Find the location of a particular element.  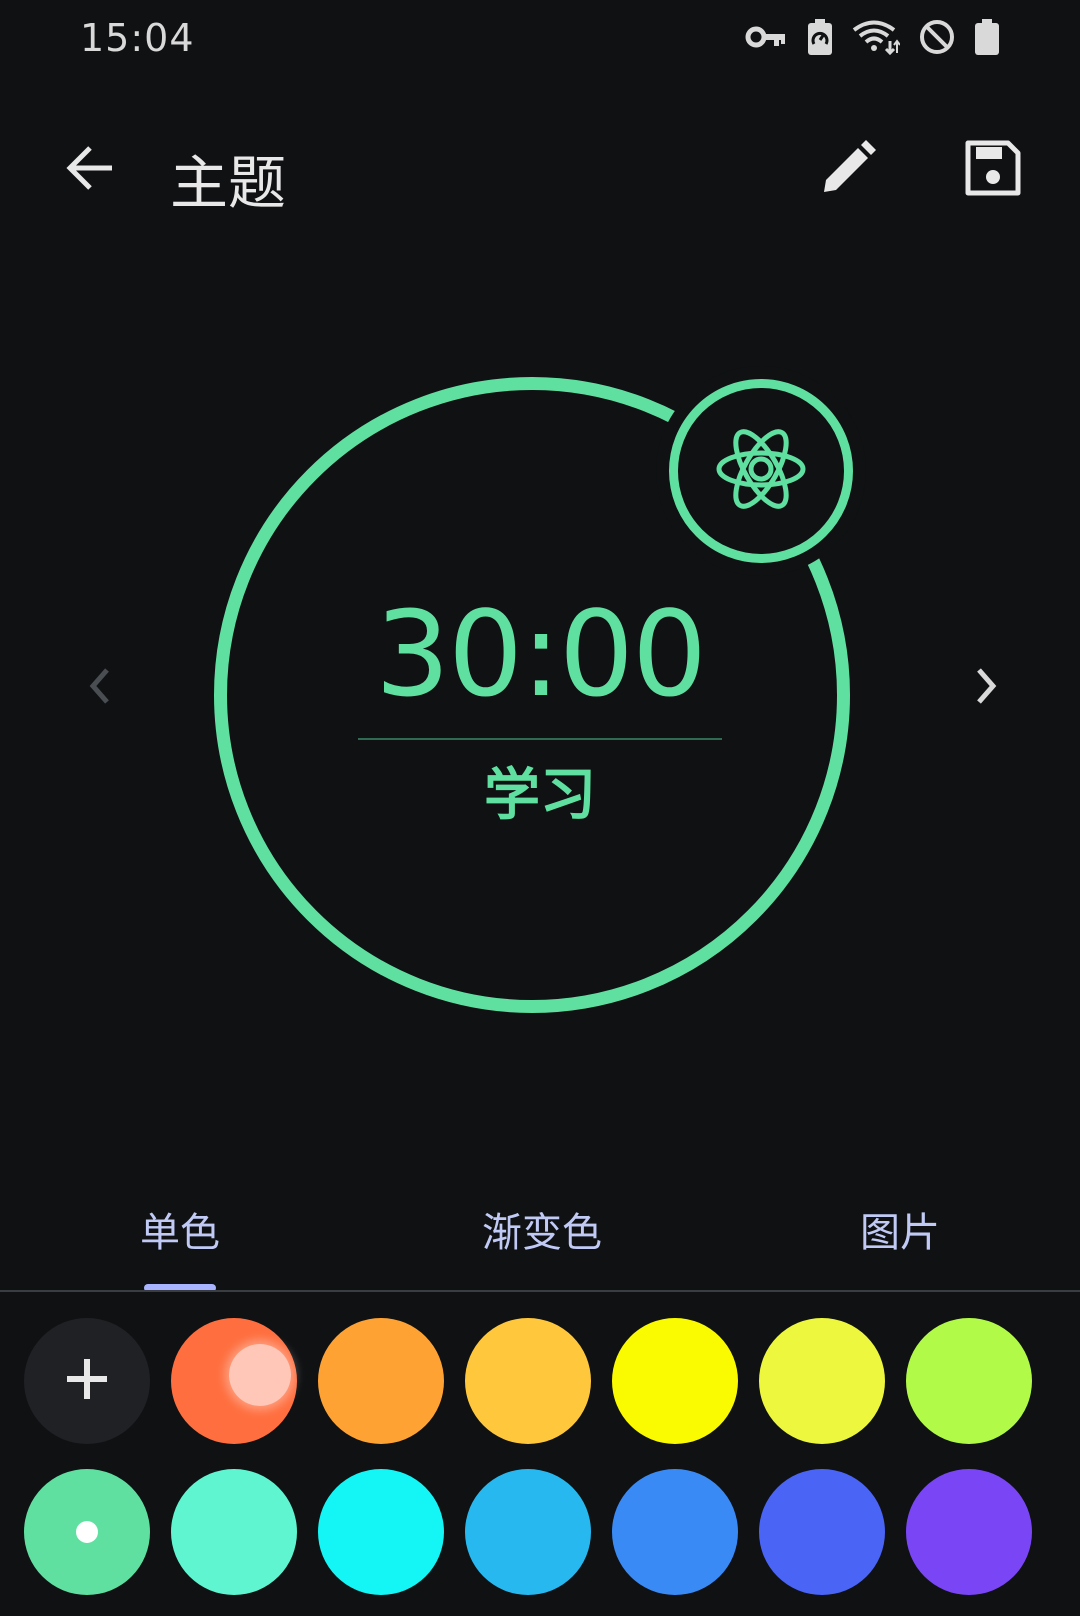

vpn-key-icon is located at coordinates (766, 37).